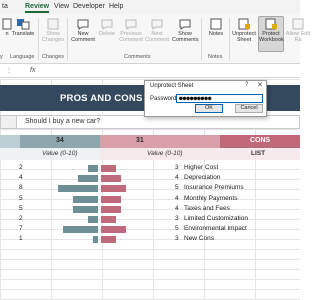  What do you see at coordinates (21, 239) in the screenshot?
I see `pros-value: 1` at bounding box center [21, 239].